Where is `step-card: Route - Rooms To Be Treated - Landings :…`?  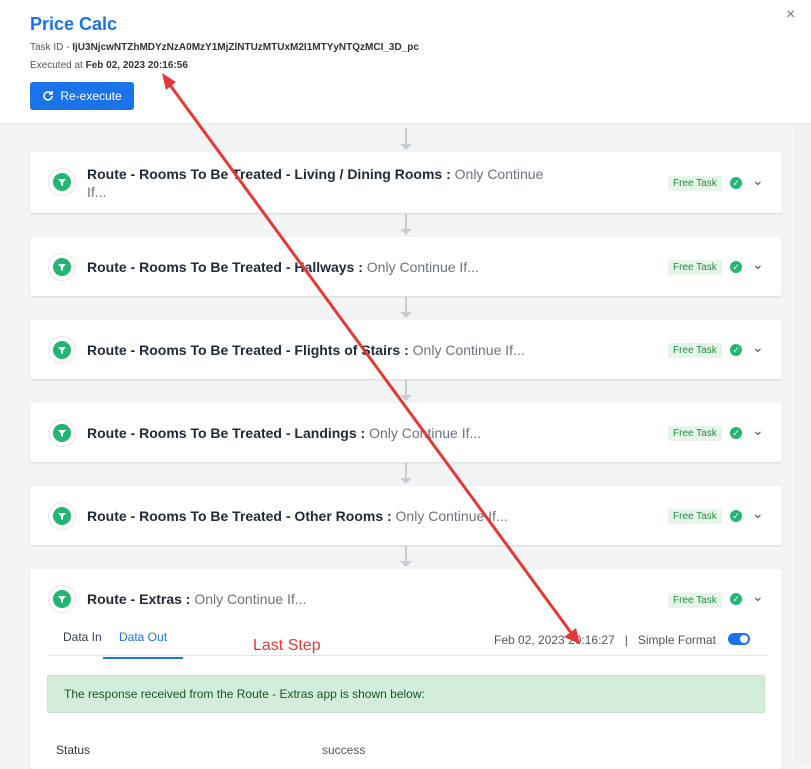 step-card: Route - Rooms To Be Treated - Landings :… is located at coordinates (406, 432).